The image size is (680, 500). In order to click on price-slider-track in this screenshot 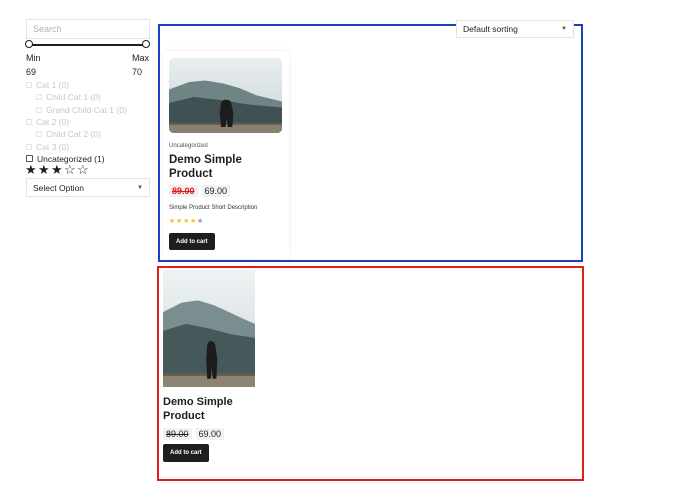, I will do `click(87, 45)`.